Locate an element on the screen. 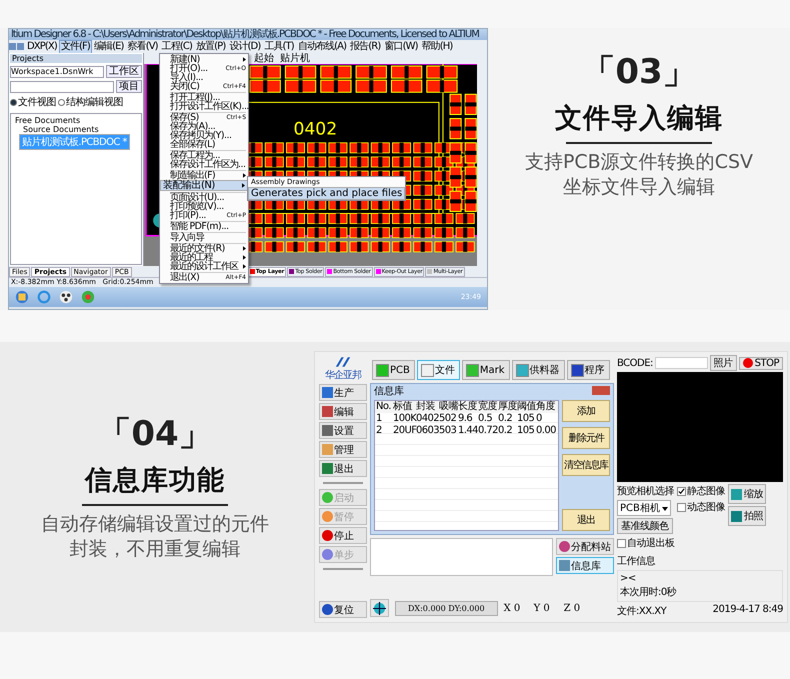  tree-item: Free Documents is located at coordinates (76, 120).